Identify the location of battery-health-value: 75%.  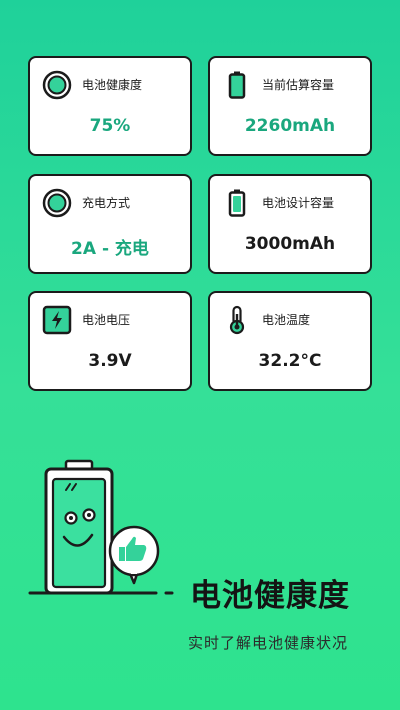
(110, 126).